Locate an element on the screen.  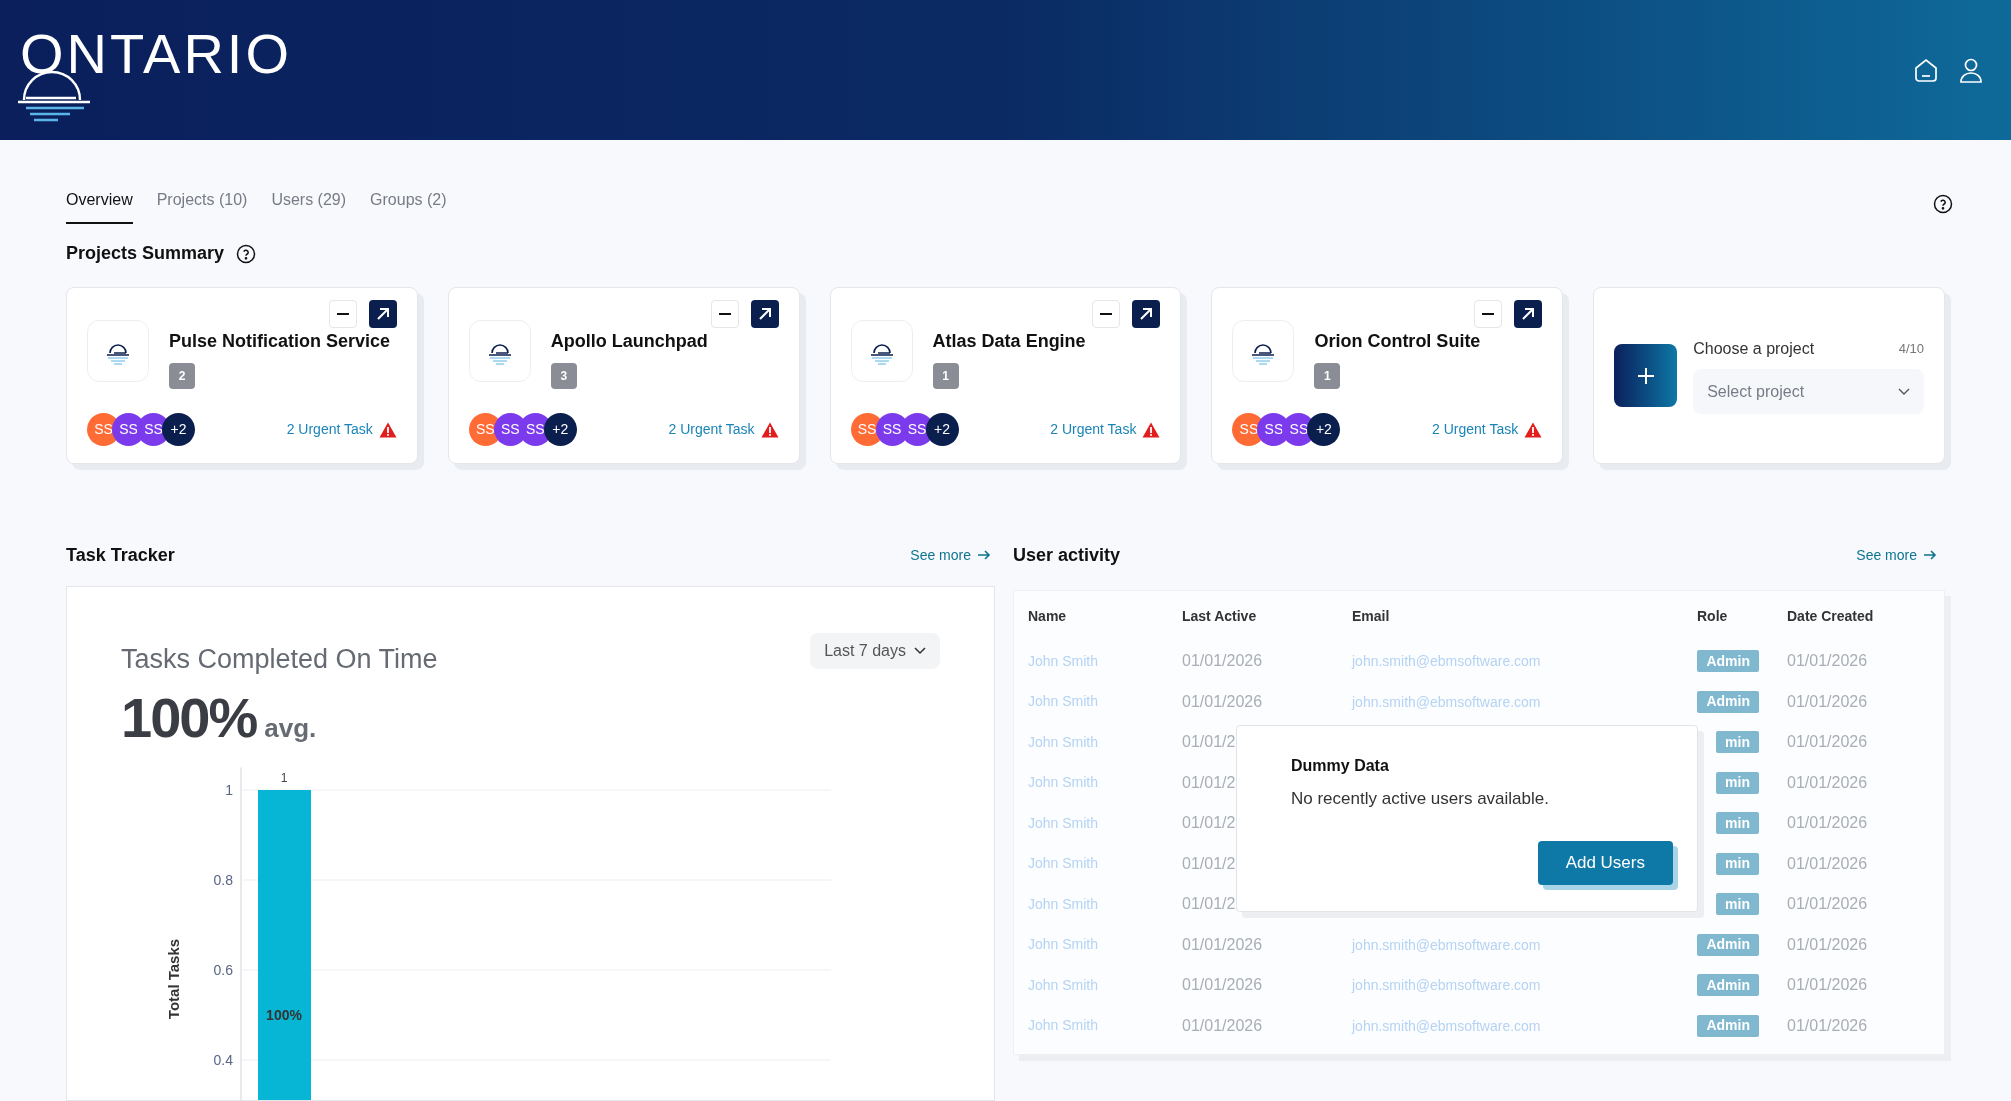
project-name: Apollo Launchpad is located at coordinates (629, 341).